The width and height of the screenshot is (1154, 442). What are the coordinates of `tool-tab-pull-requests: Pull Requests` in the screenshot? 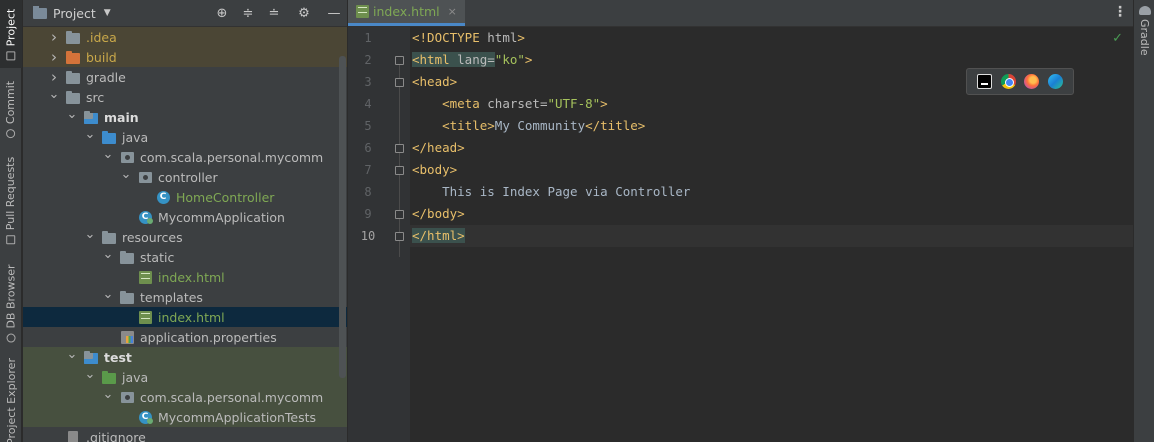 It's located at (11, 200).